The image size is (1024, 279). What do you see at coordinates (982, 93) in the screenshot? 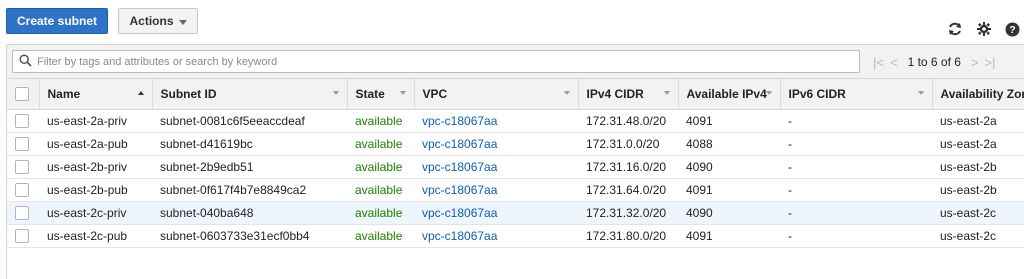
I see `column-label: Availability Zone` at bounding box center [982, 93].